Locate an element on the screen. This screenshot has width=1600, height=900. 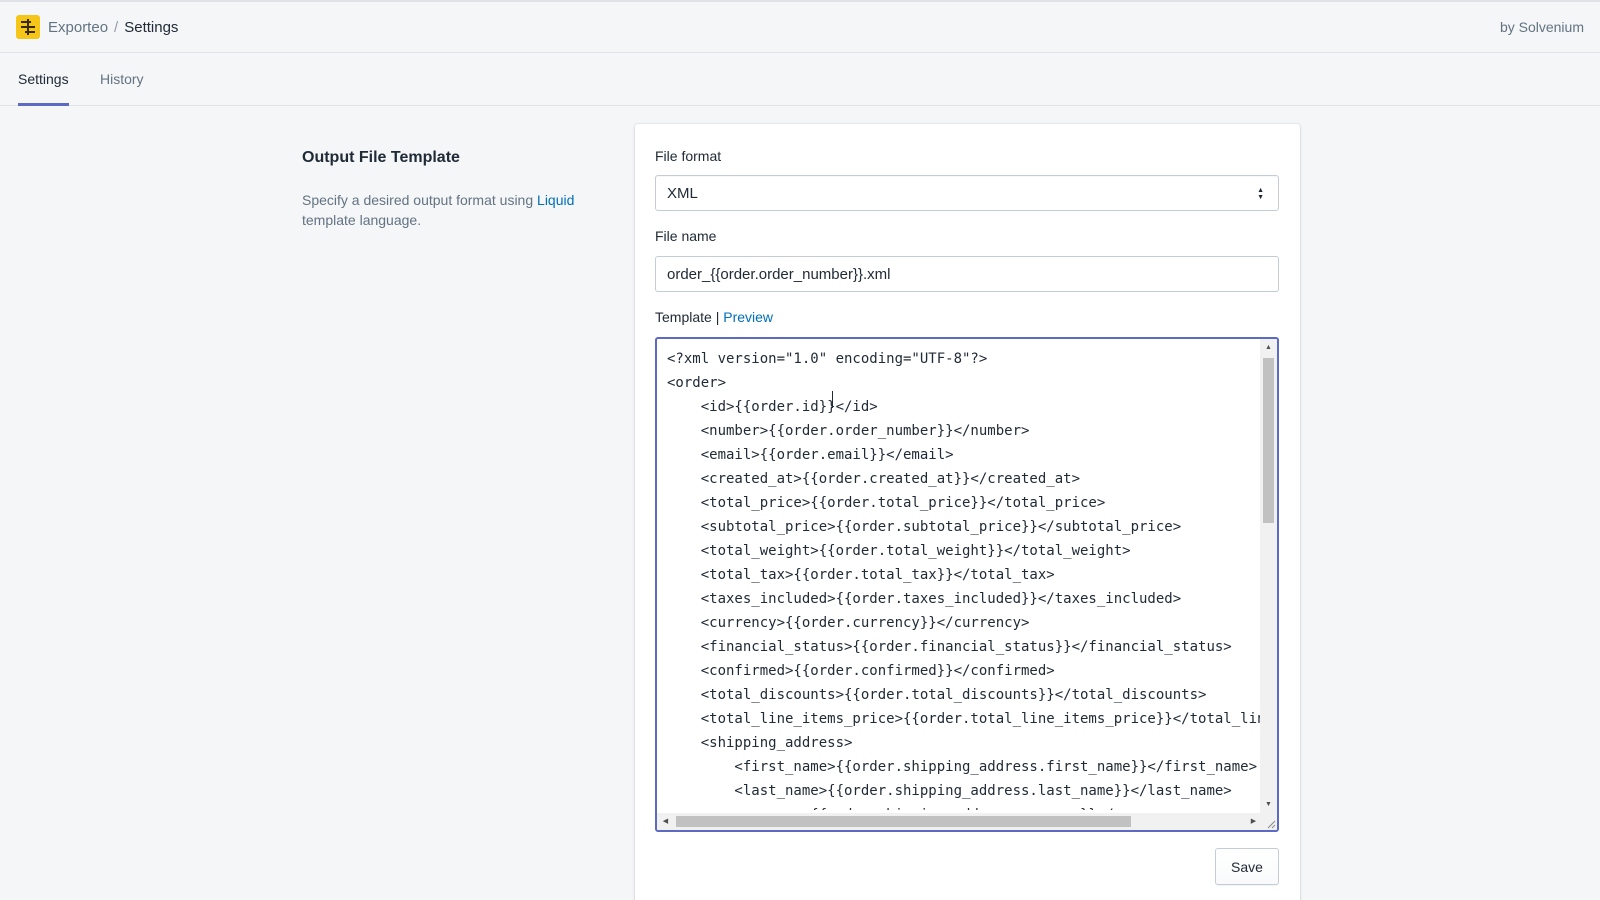
section-title: Output File Template is located at coordinates (381, 158).